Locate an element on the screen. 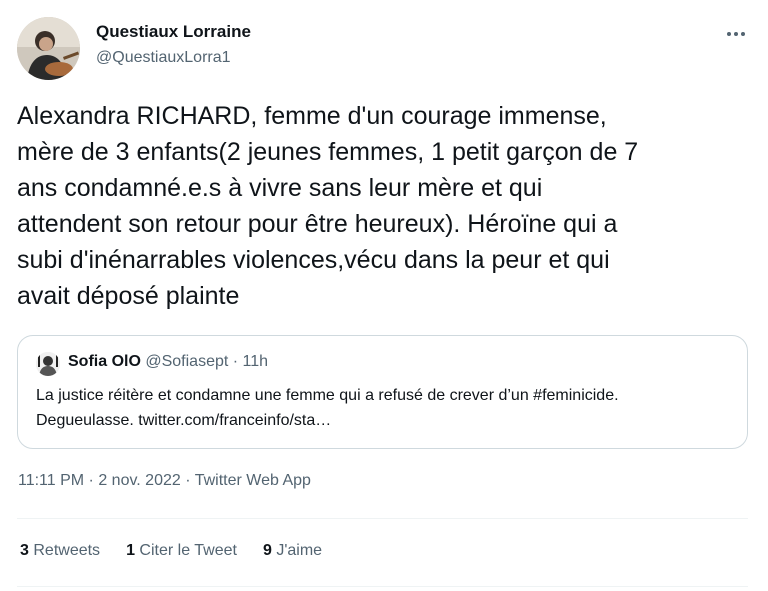 This screenshot has height=591, width=768. quote-tweets-stat: 1 Citer le Tweet is located at coordinates (181, 551).